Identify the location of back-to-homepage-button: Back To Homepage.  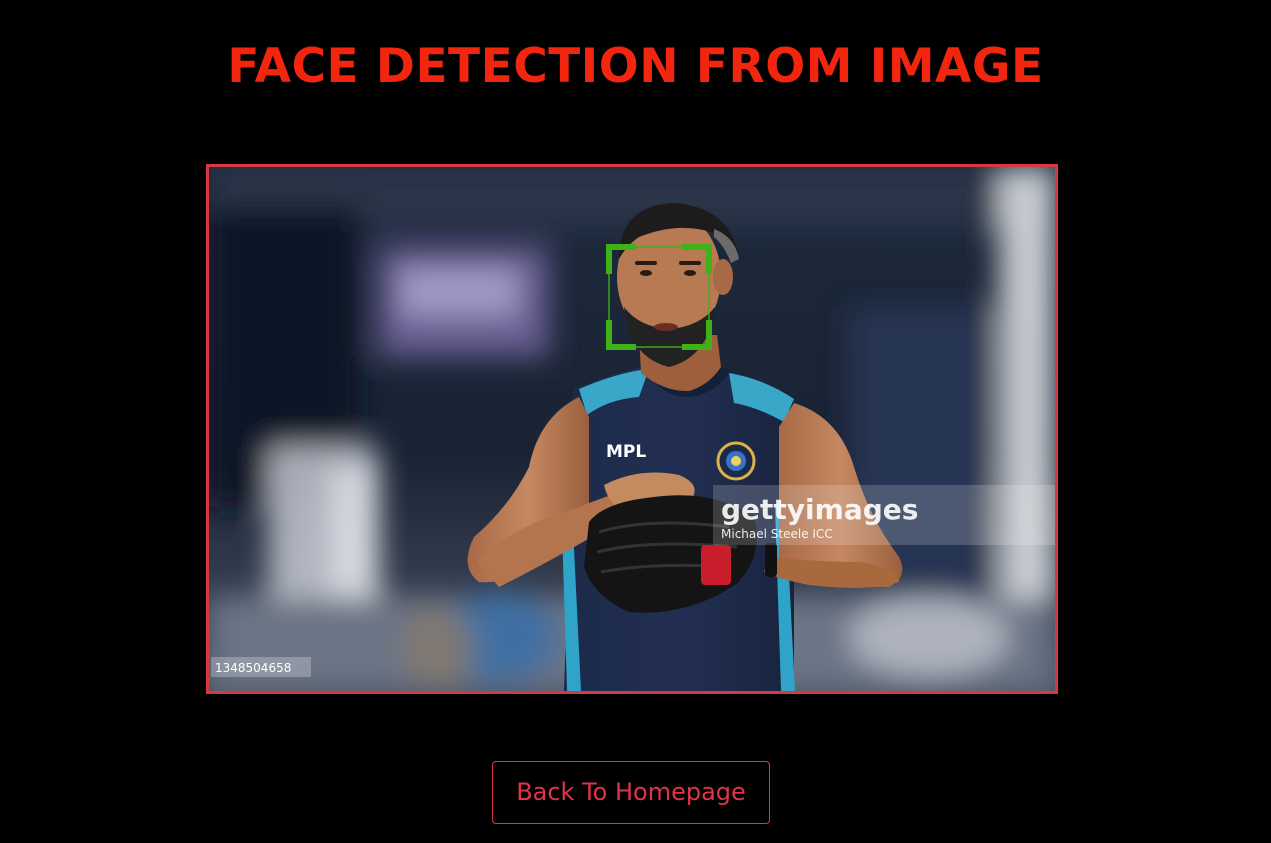
(631, 792).